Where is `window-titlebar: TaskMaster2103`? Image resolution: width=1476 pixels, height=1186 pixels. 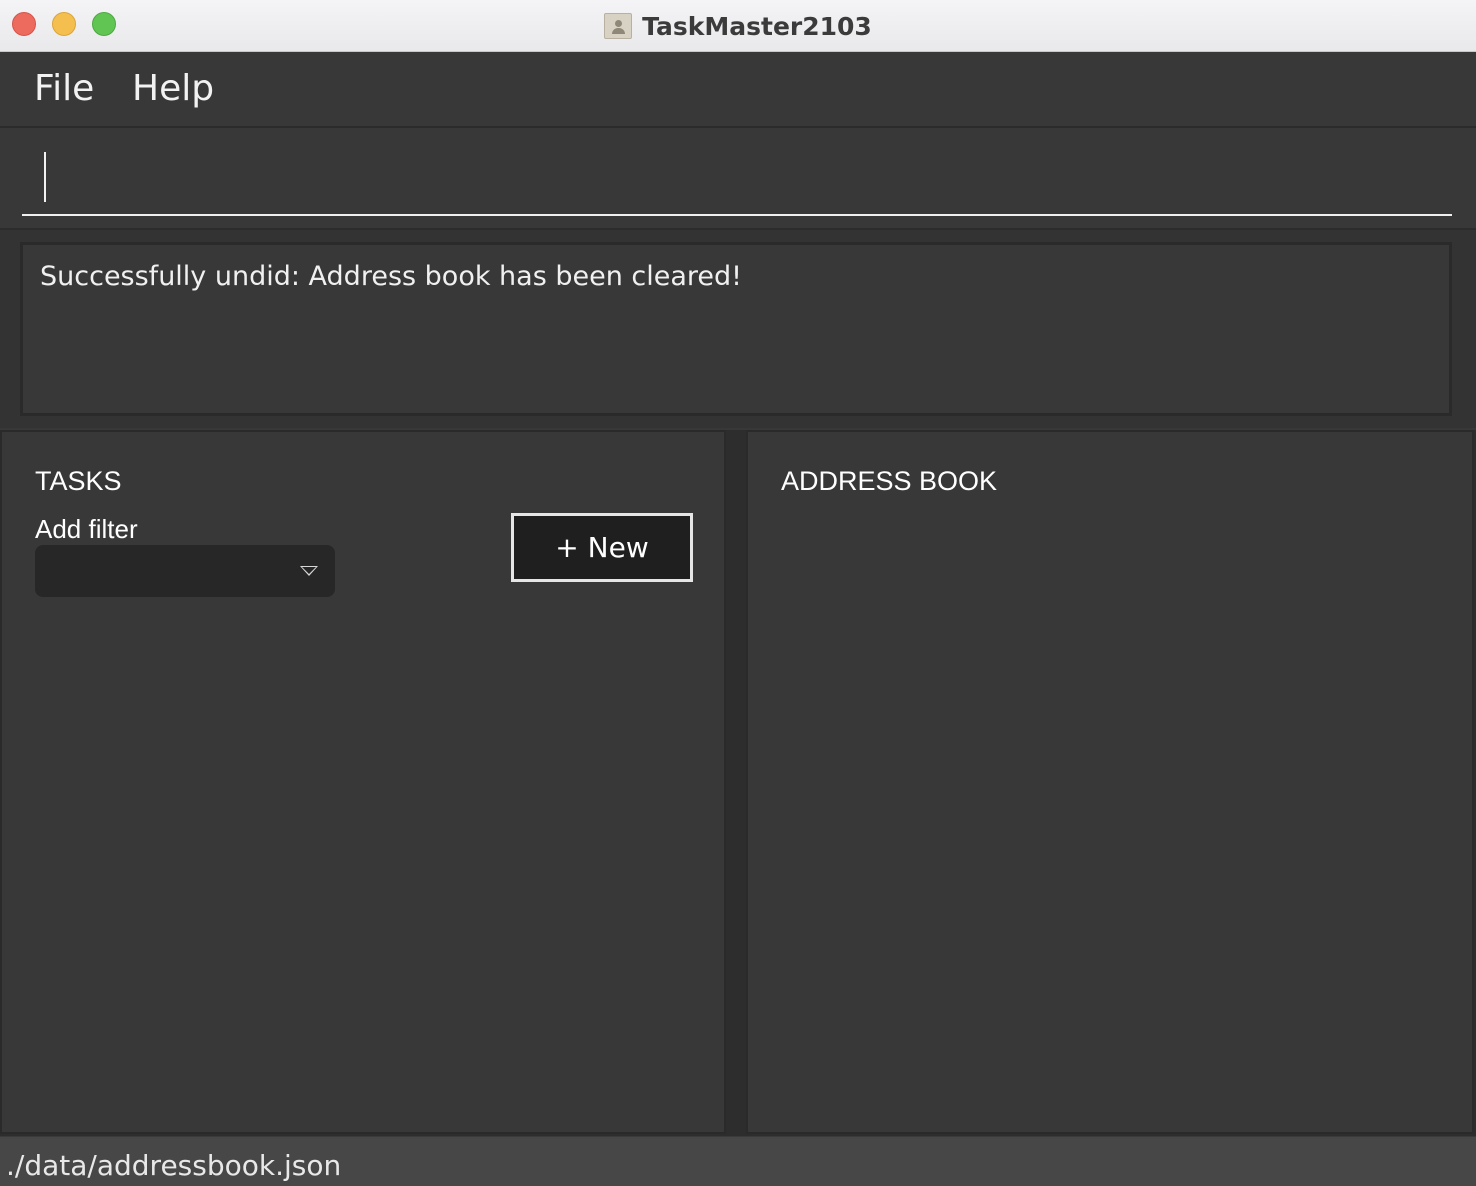
window-titlebar: TaskMaster2103 is located at coordinates (738, 26).